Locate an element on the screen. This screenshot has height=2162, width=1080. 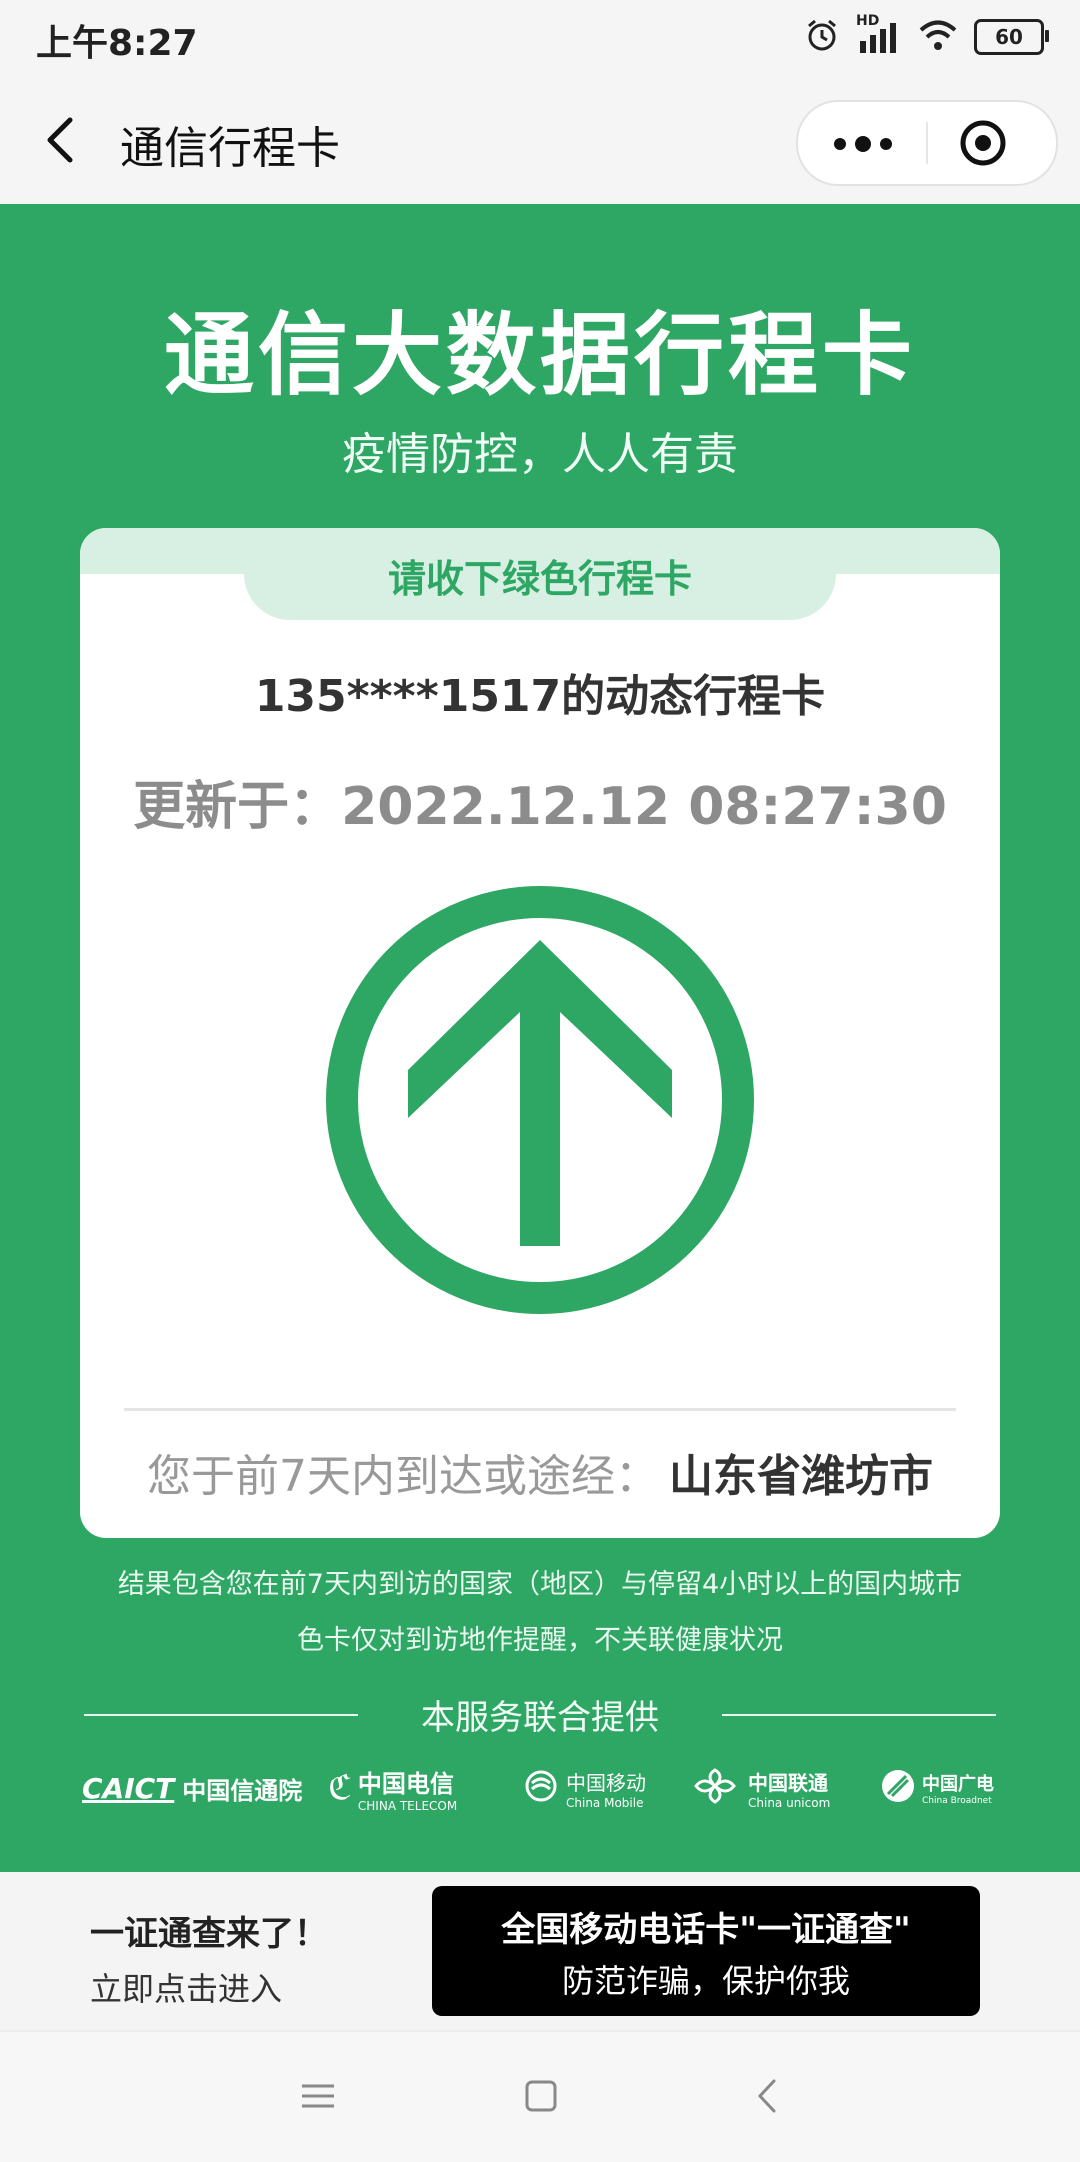
note-line-2: 色卡仅对到访地作提醒，不关联健康状况 is located at coordinates (540, 1640).